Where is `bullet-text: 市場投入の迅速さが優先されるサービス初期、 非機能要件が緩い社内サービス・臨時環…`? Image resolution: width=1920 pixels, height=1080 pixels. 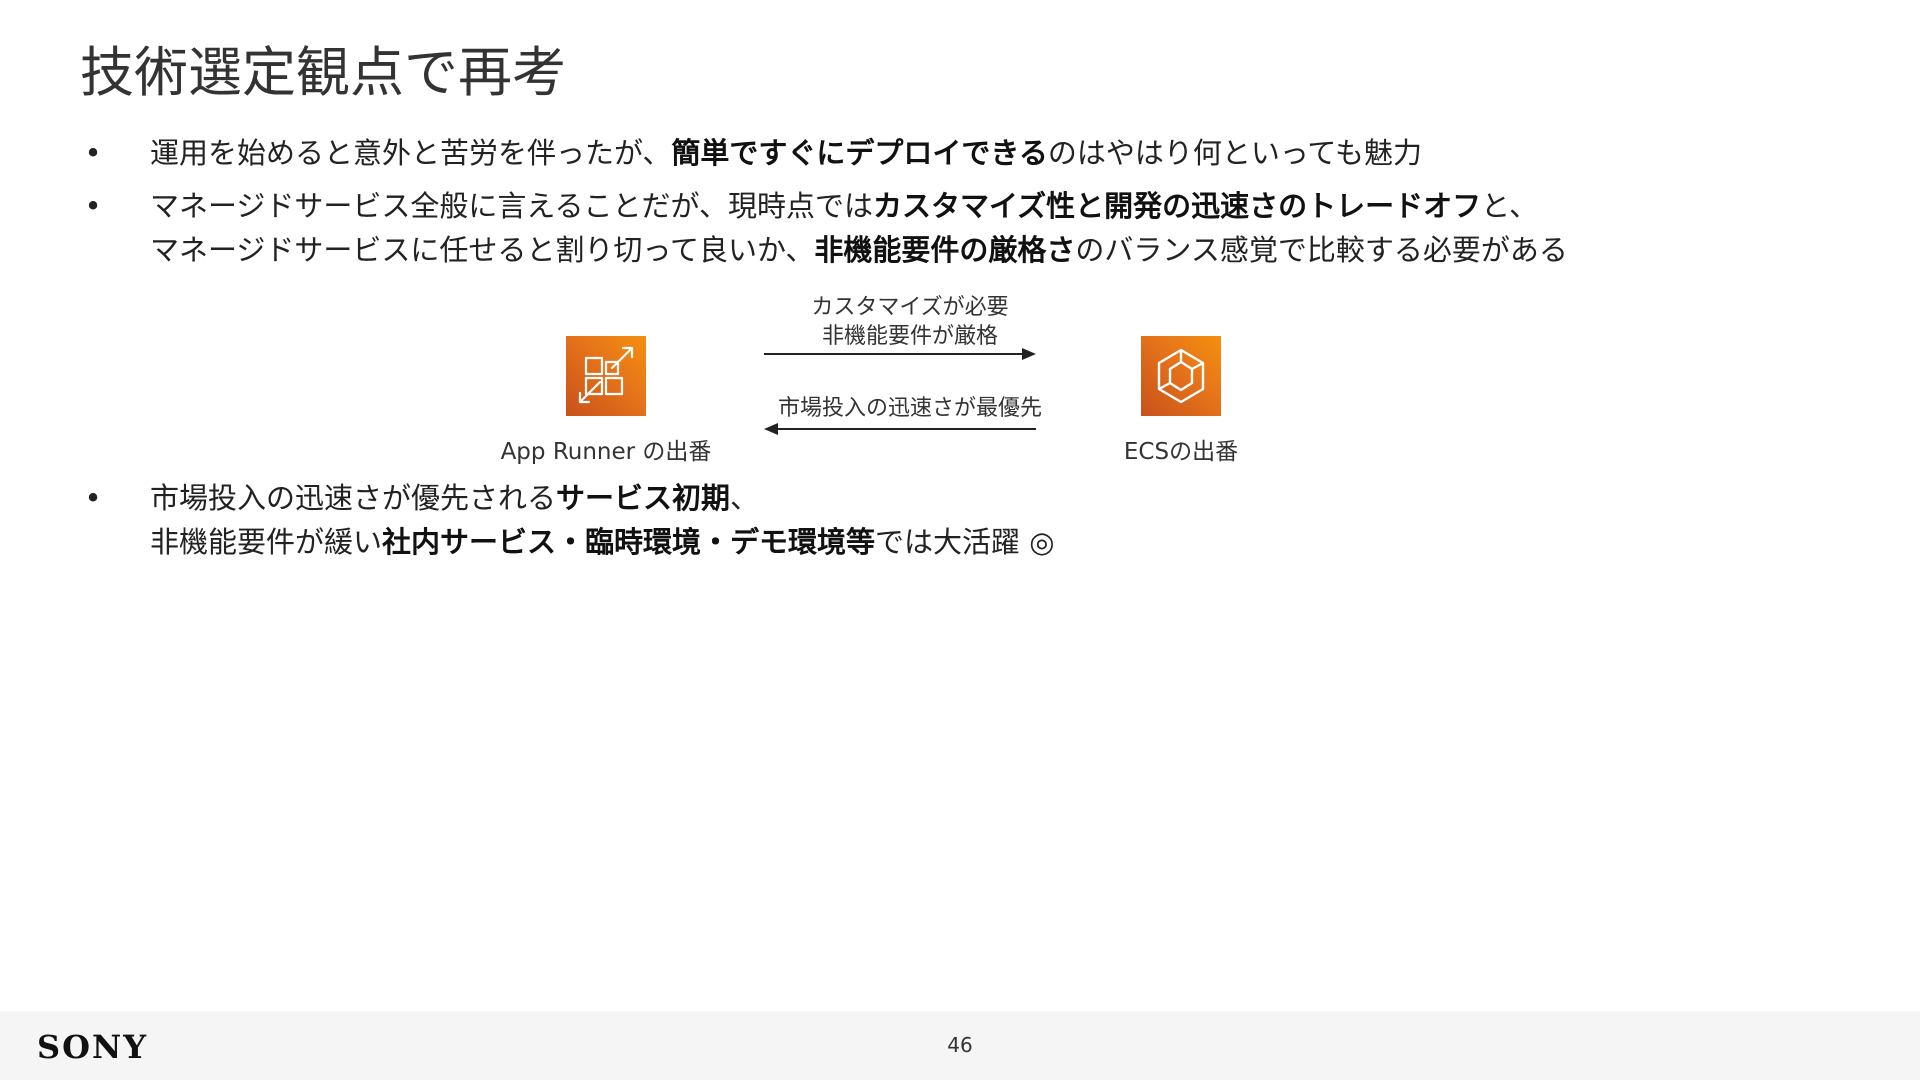
bullet-text: 市場投入の迅速さが優先されるサービス初期、 非機能要件が緩い社内サービス・臨時環… is located at coordinates (602, 520).